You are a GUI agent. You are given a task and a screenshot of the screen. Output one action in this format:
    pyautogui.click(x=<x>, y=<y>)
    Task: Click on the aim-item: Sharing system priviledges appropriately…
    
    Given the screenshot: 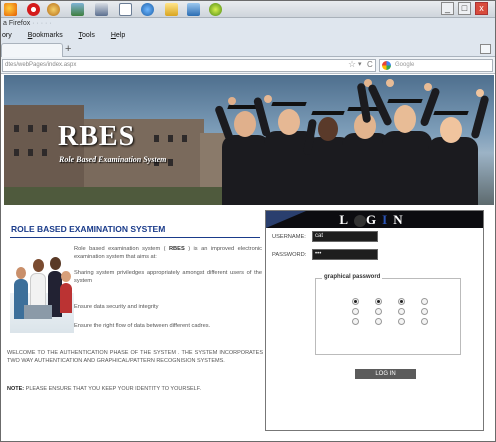 What is the action you would take?
    pyautogui.click(x=168, y=277)
    